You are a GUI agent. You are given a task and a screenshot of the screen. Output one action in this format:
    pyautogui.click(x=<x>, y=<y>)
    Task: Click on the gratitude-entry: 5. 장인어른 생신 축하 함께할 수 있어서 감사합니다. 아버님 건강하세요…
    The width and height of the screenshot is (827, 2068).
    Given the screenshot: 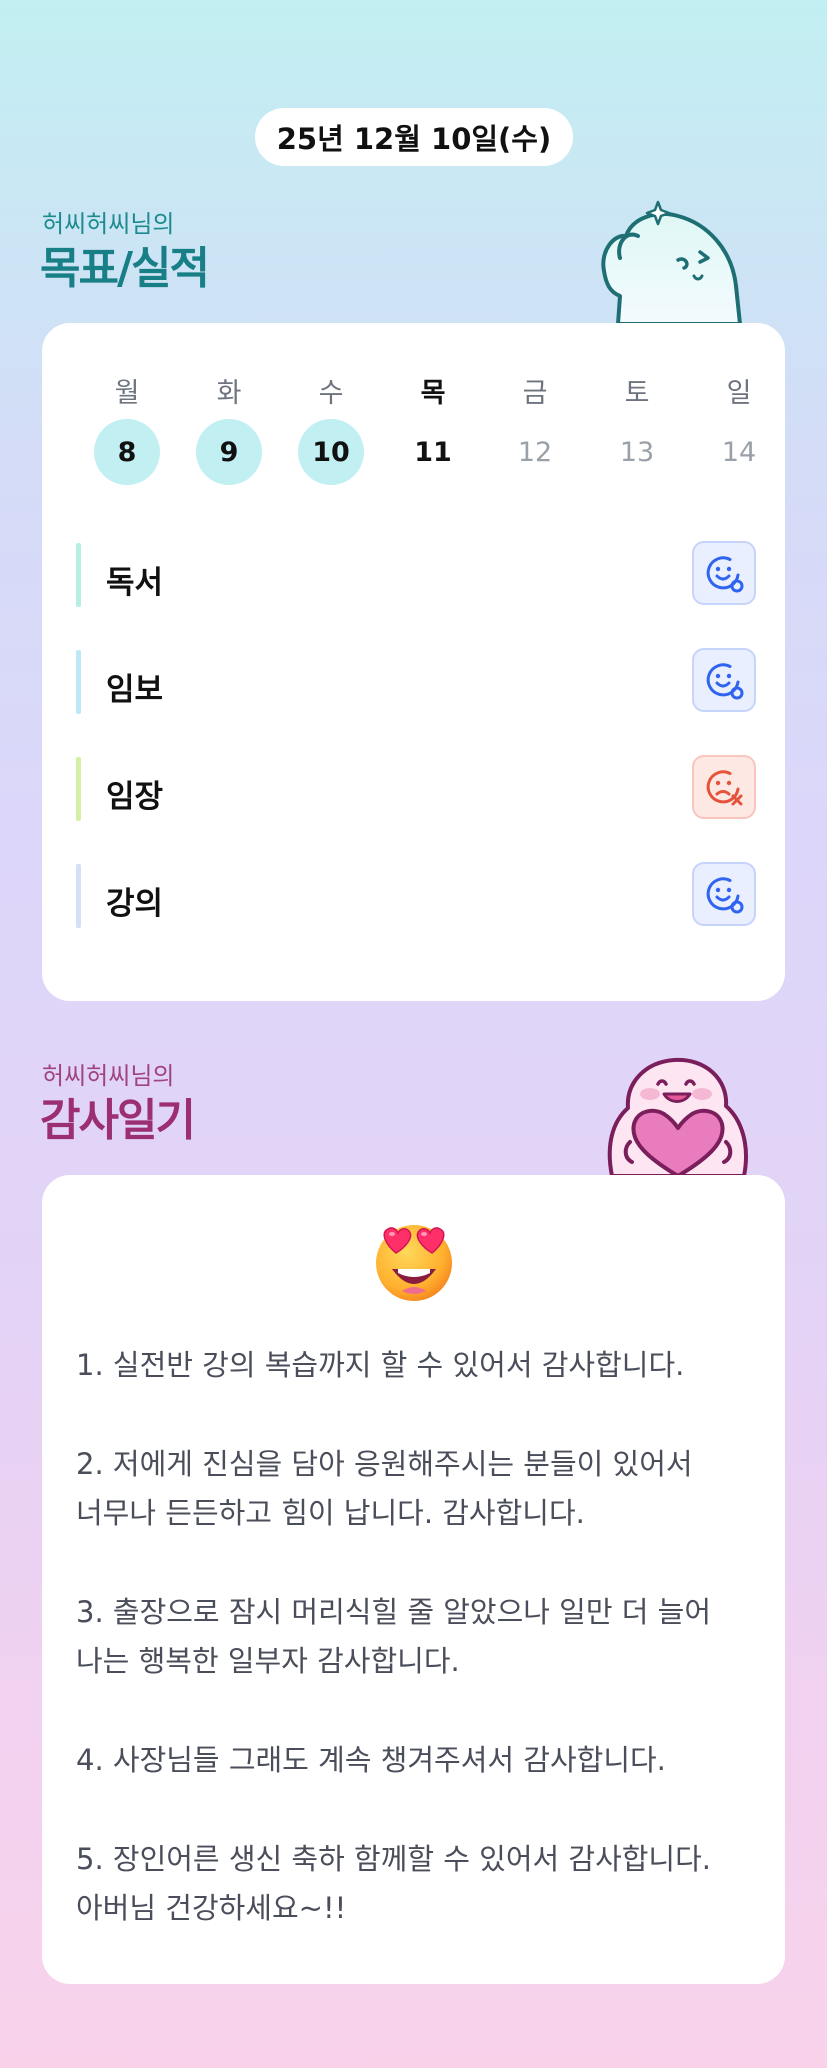 What is the action you would take?
    pyautogui.click(x=394, y=1883)
    